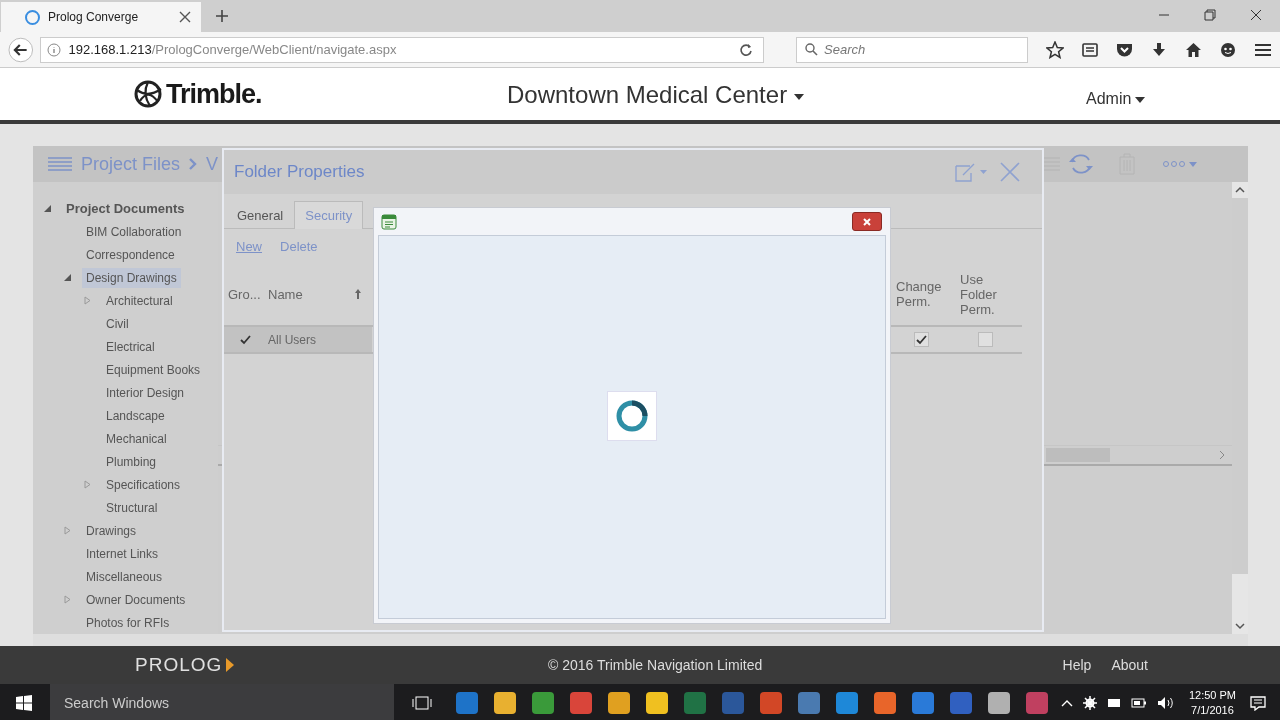 The height and width of the screenshot is (720, 1280). What do you see at coordinates (32, 17) in the screenshot?
I see `loading-icon` at bounding box center [32, 17].